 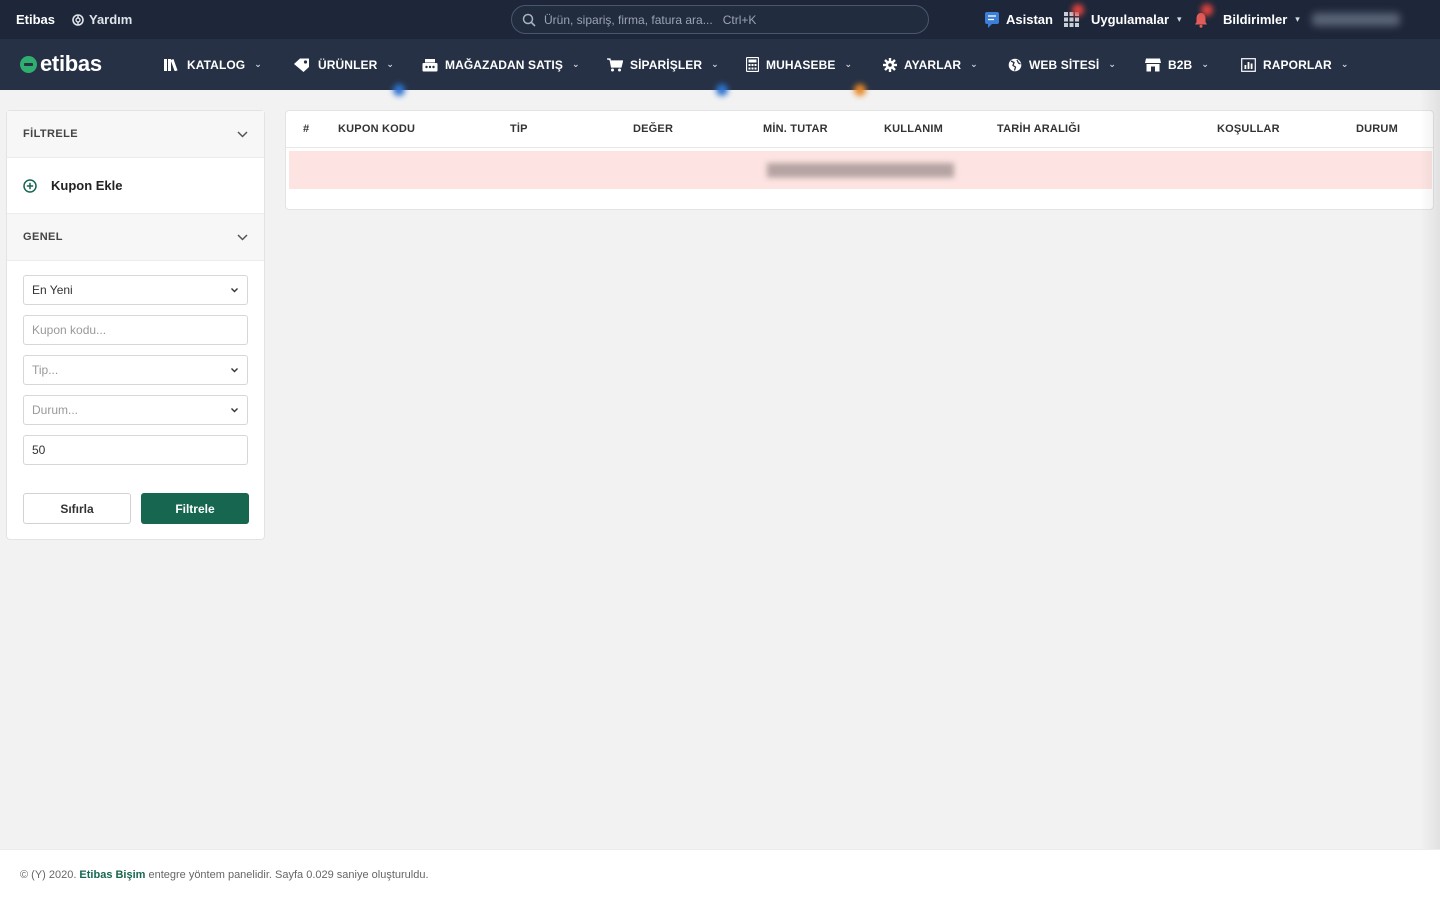 I want to click on empty-state-row: ██████████████████████, so click(x=860, y=170).